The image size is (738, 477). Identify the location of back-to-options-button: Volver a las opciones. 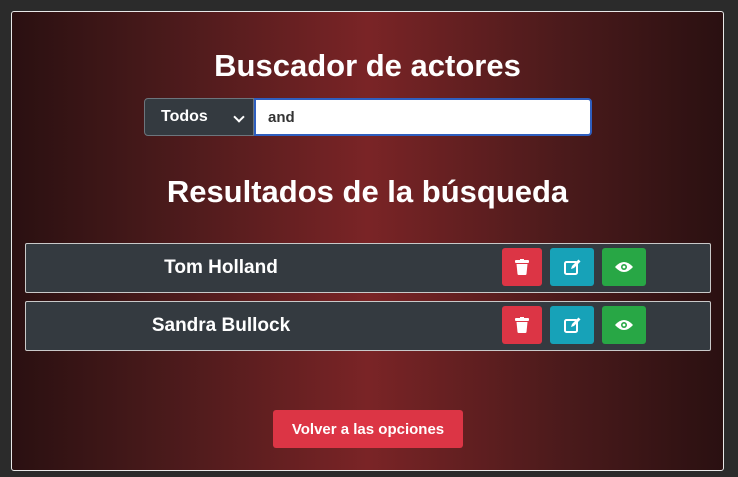
(368, 429).